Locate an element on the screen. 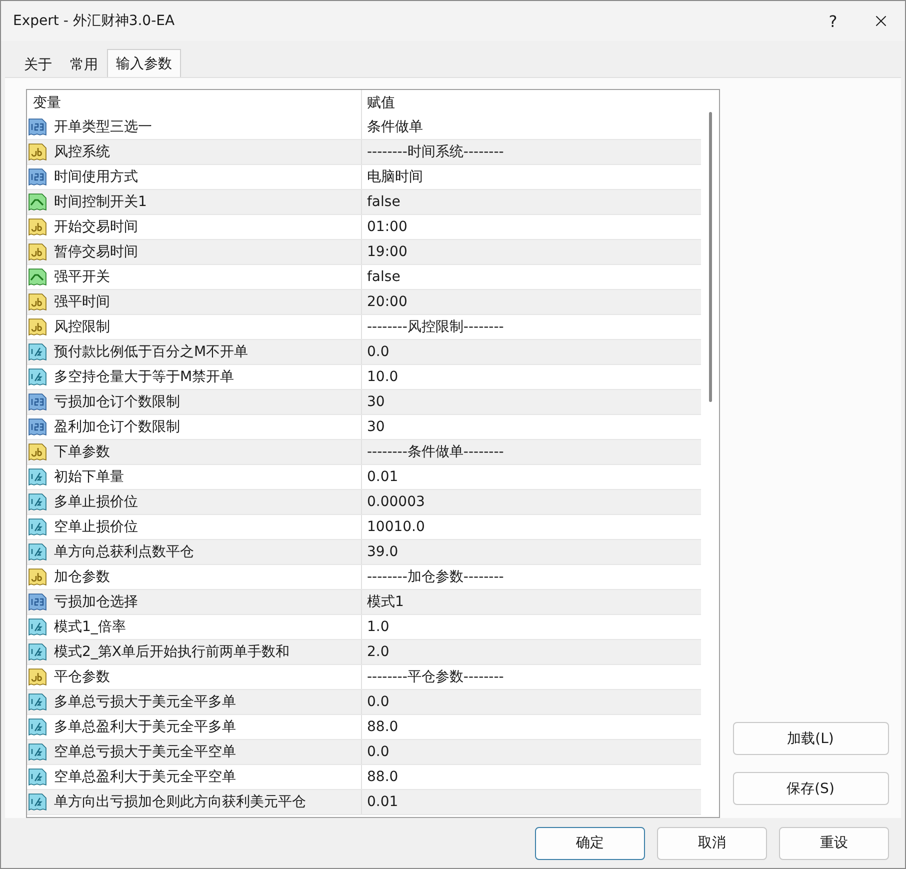 The height and width of the screenshot is (869, 906). table-row: 强平开关 false is located at coordinates (364, 277).